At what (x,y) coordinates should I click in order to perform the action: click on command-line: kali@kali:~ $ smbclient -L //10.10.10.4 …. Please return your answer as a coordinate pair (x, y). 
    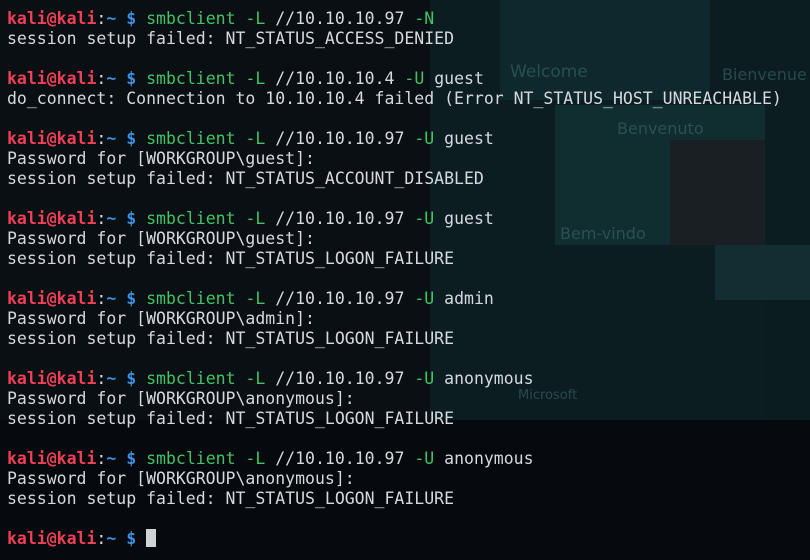
    Looking at the image, I should click on (394, 79).